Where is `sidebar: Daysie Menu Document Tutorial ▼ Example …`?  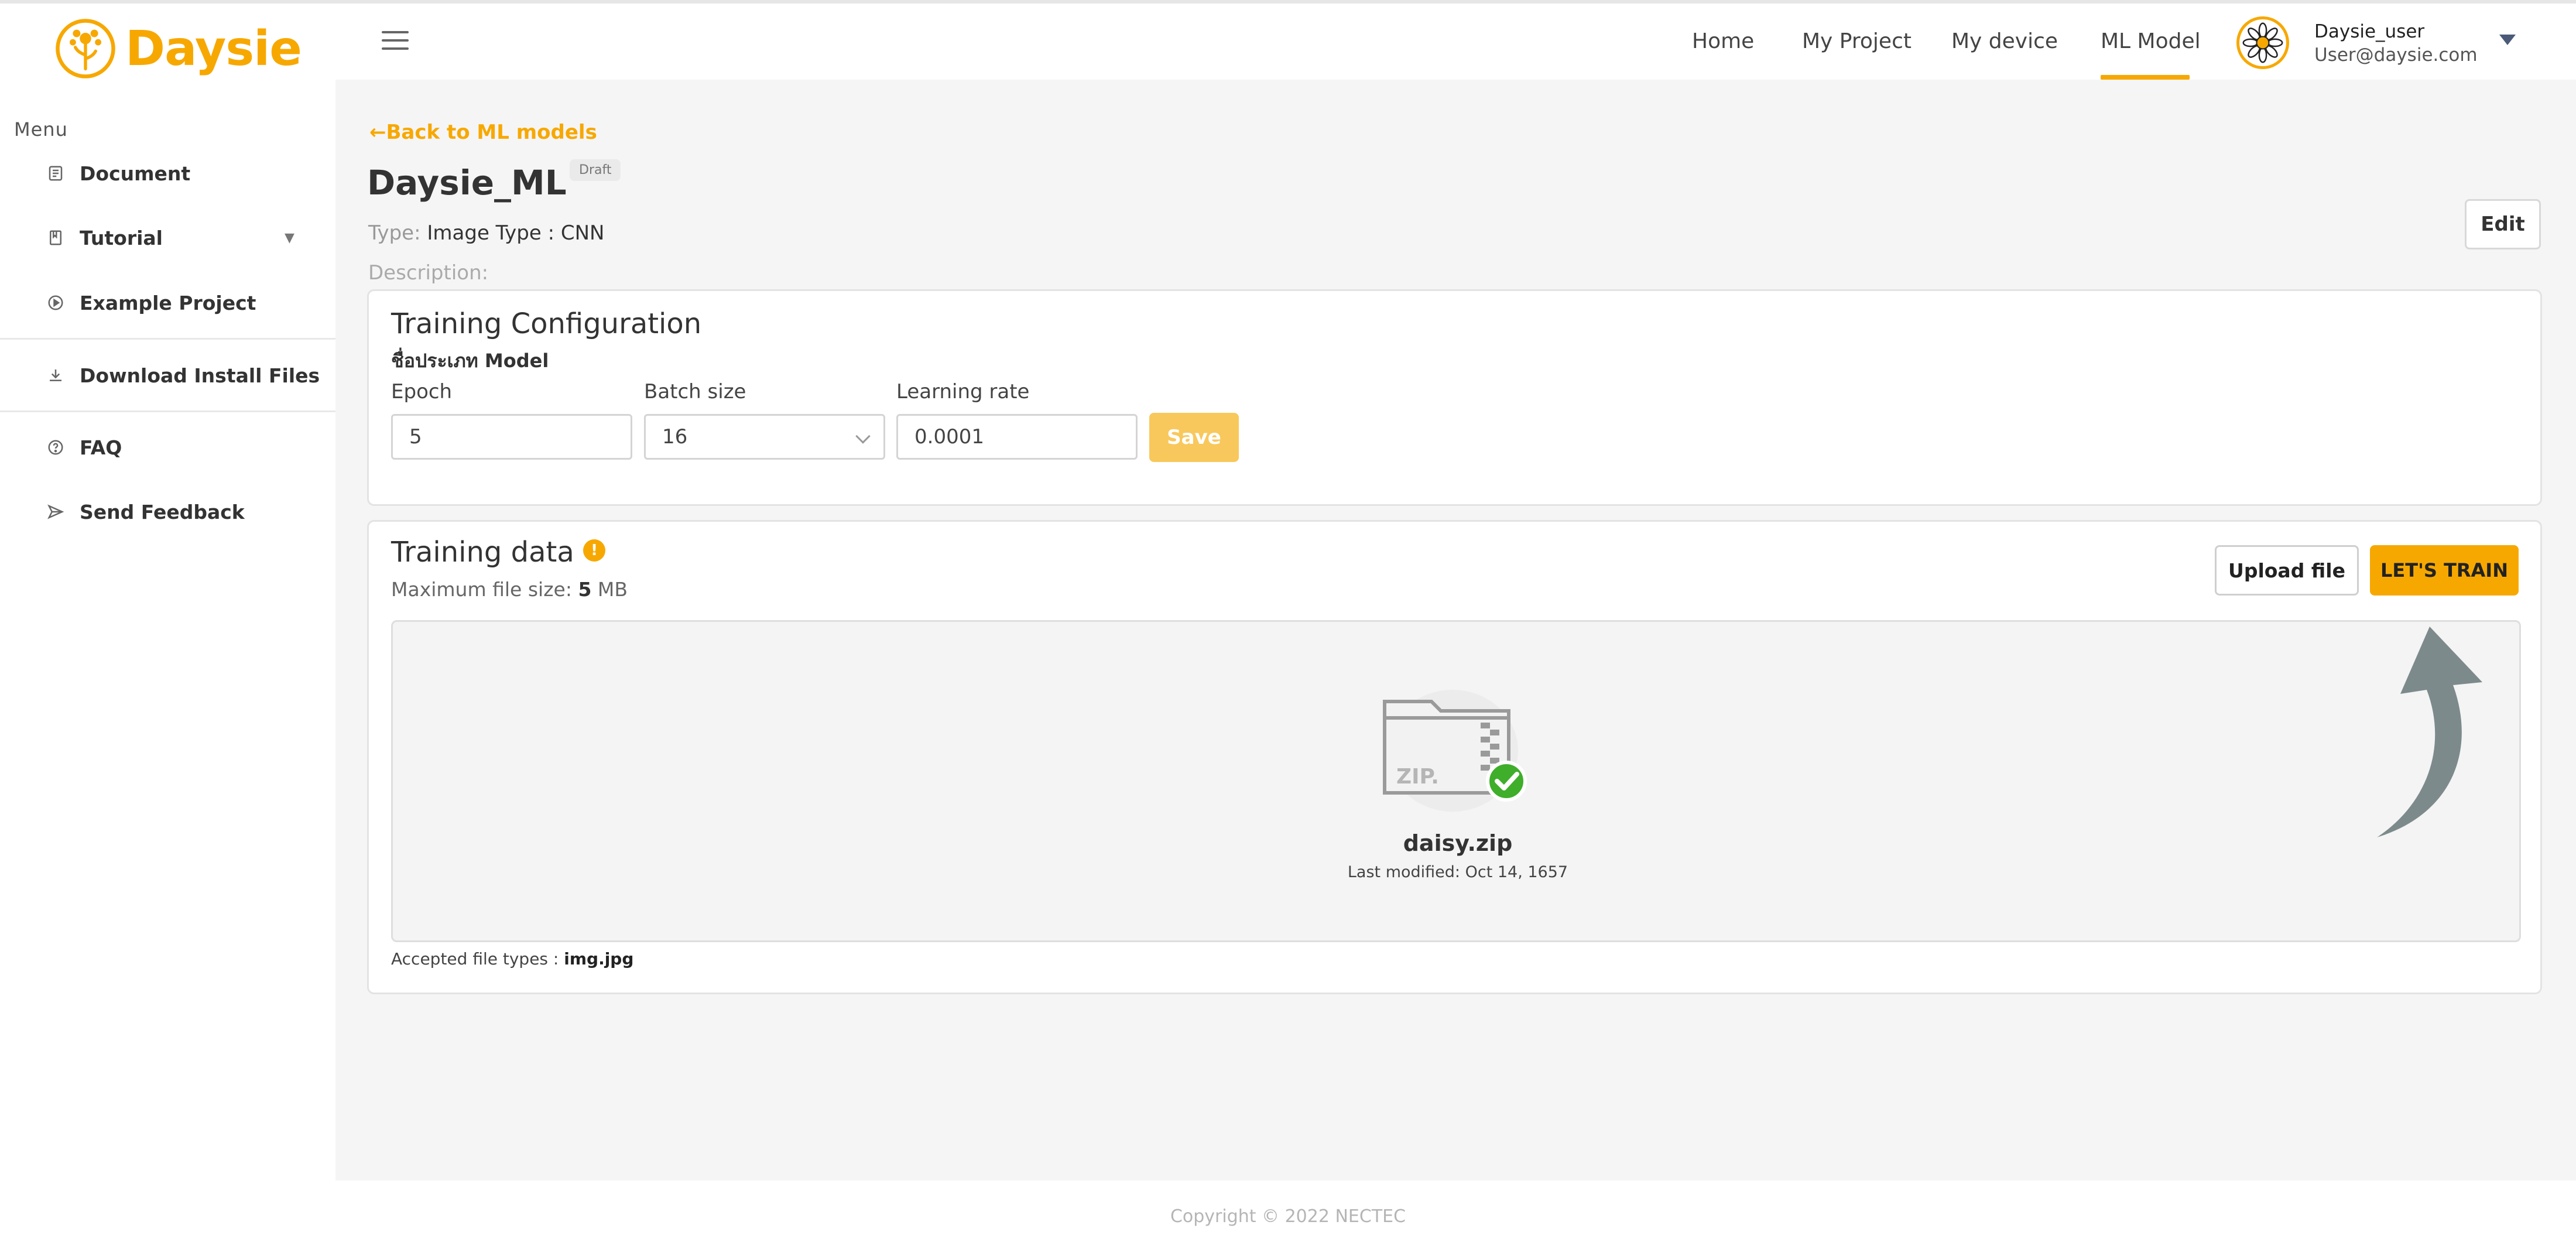 sidebar: Daysie Menu Document Tutorial ▼ Example … is located at coordinates (167, 592).